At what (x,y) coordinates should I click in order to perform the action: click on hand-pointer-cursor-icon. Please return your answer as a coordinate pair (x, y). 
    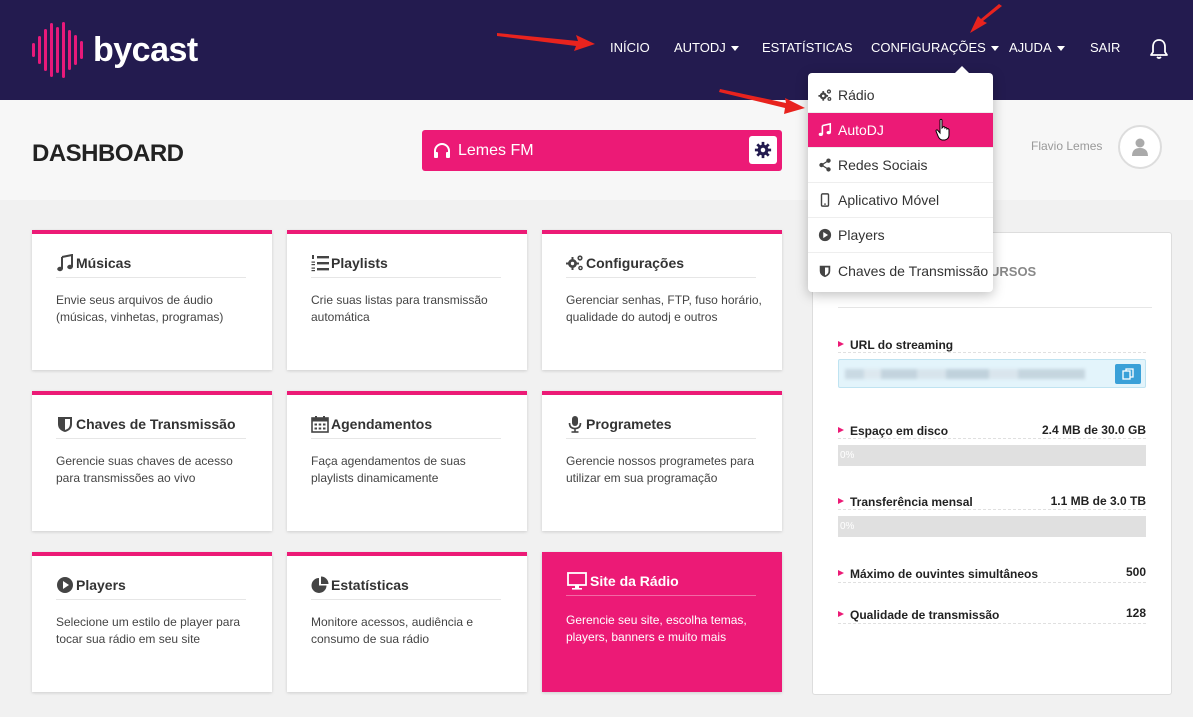
    Looking at the image, I should click on (942, 129).